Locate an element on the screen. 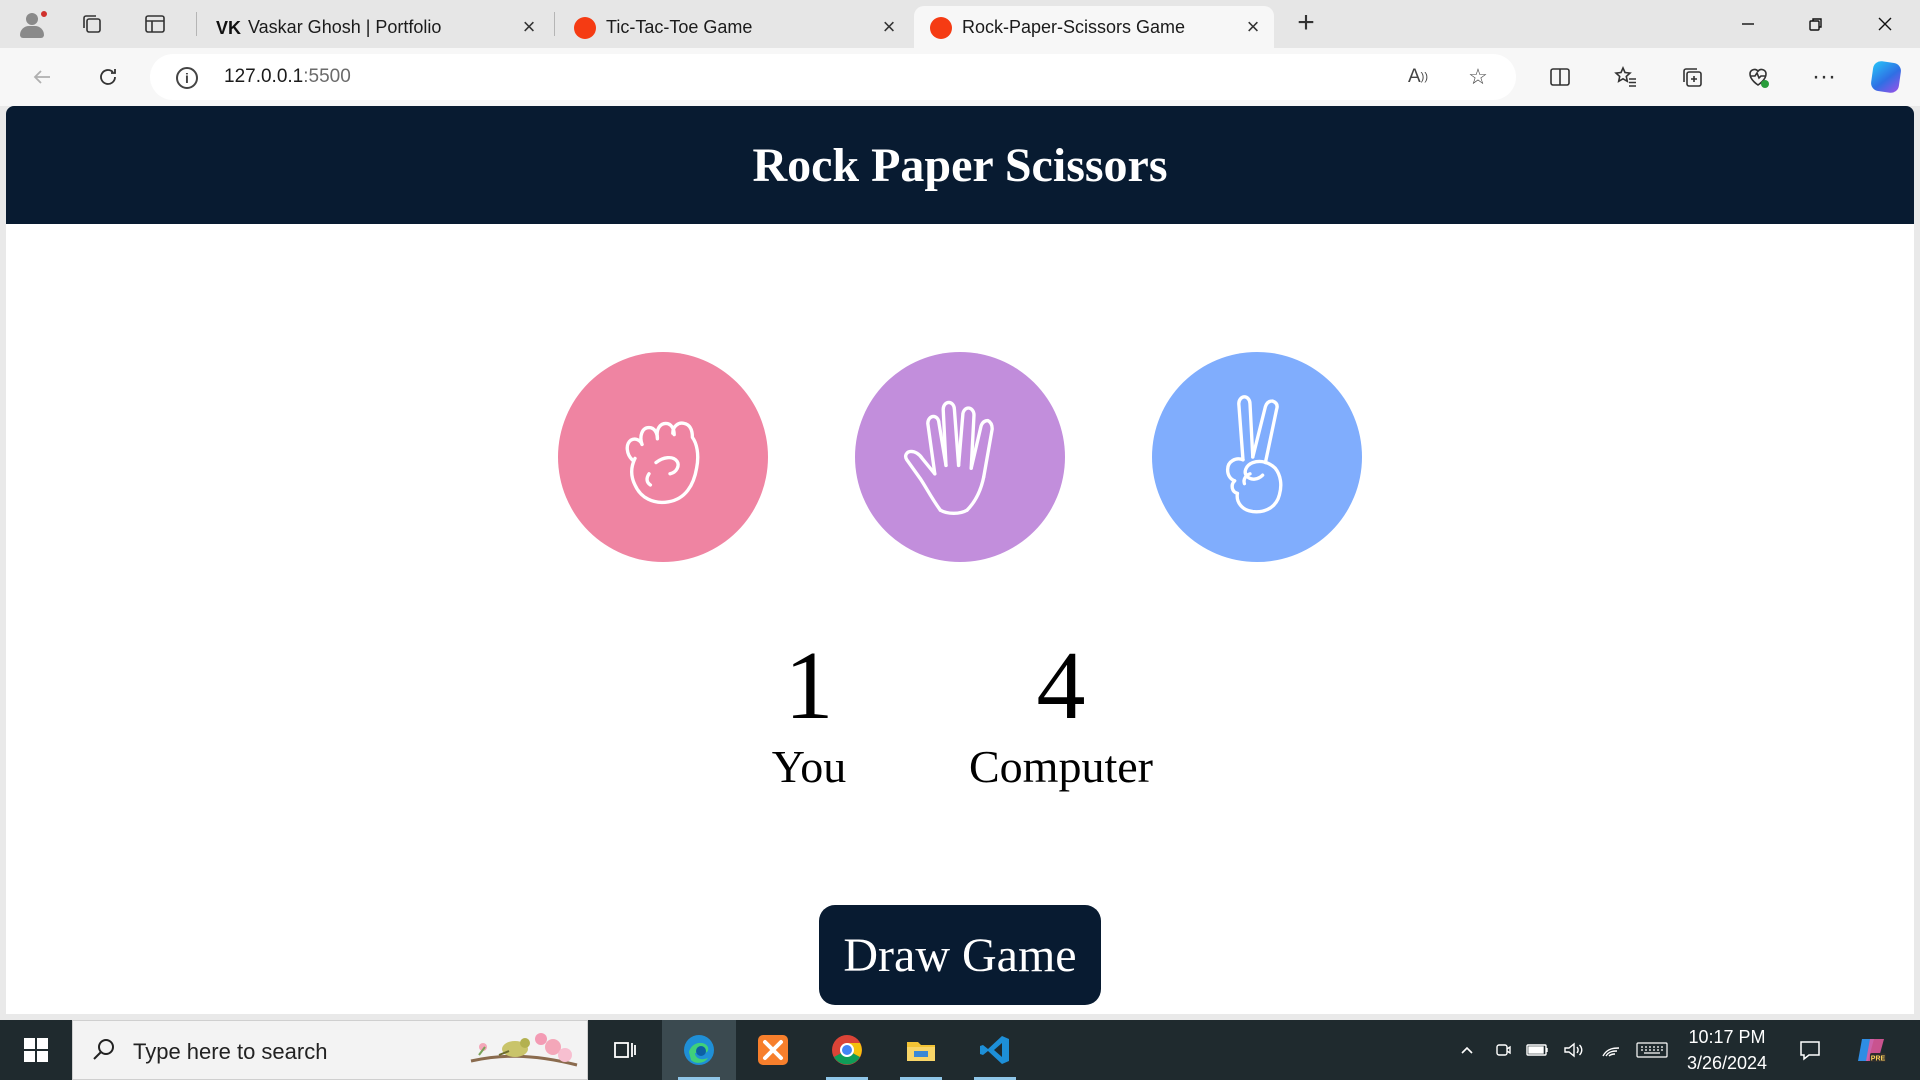 The width and height of the screenshot is (1920, 1080). user-score-value: 1 is located at coordinates (809, 686).